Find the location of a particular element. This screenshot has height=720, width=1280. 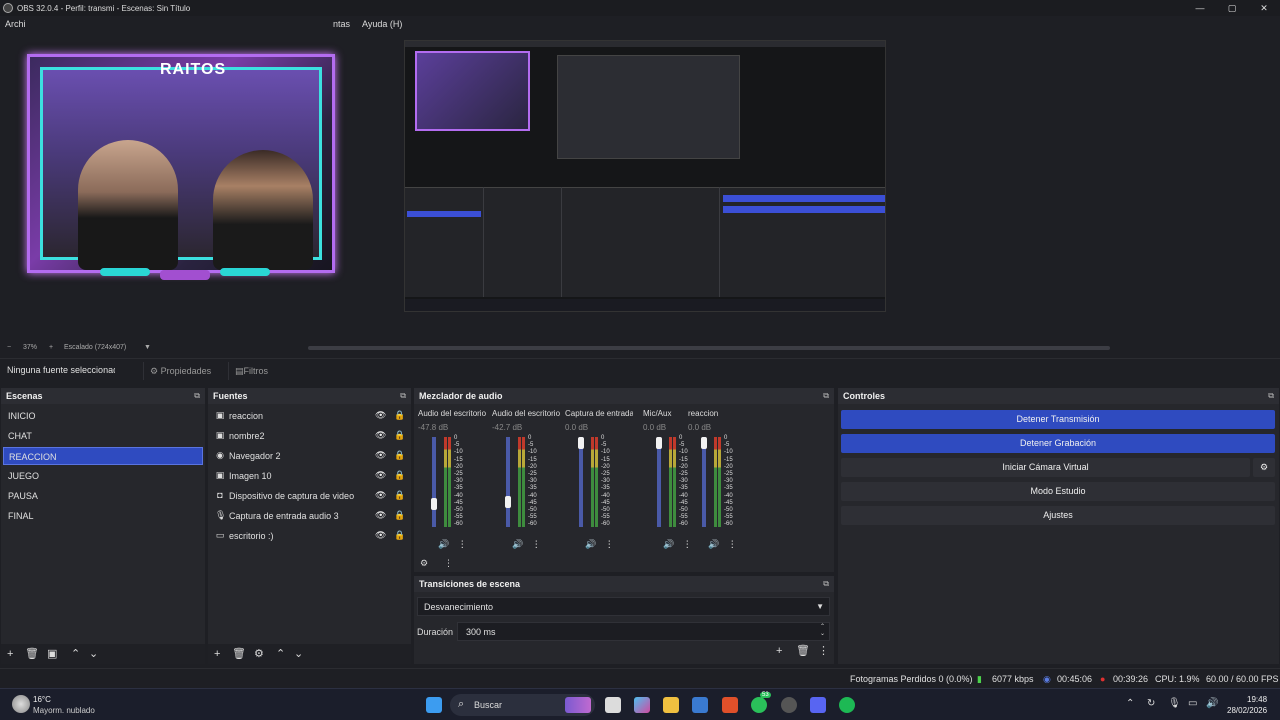

source-item: ▣ reaccion 👁 🔒 is located at coordinates (310, 416).